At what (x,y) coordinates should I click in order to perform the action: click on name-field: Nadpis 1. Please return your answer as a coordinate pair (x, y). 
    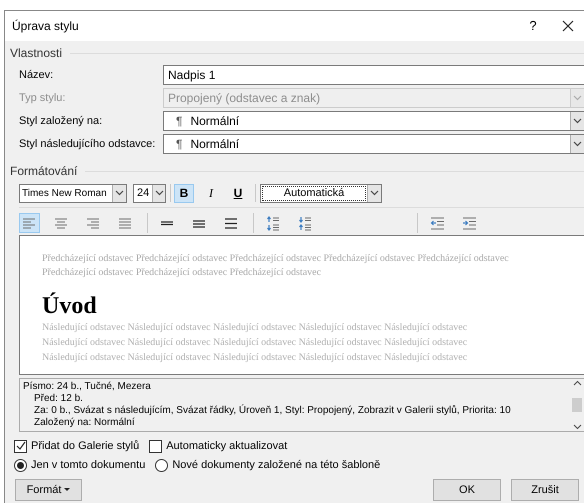
    Looking at the image, I should click on (373, 75).